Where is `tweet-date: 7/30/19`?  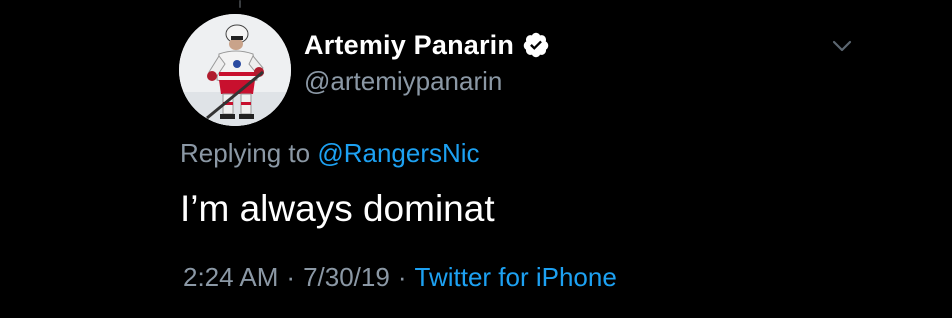
tweet-date: 7/30/19 is located at coordinates (346, 277).